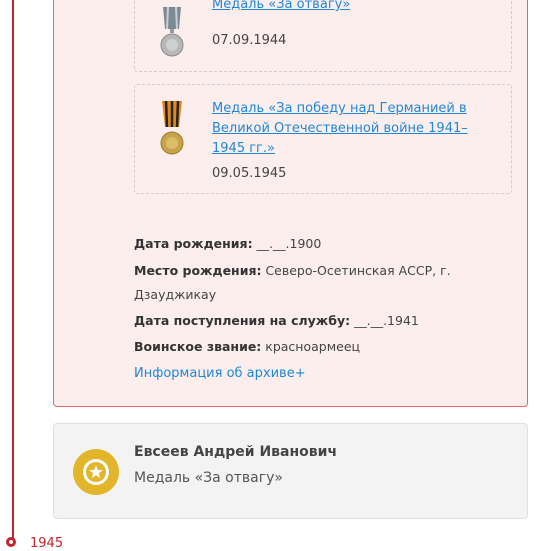 The width and height of the screenshot is (548, 551). Describe the element at coordinates (208, 478) in the screenshot. I see `person-award: Медаль «За отвагу»` at that location.